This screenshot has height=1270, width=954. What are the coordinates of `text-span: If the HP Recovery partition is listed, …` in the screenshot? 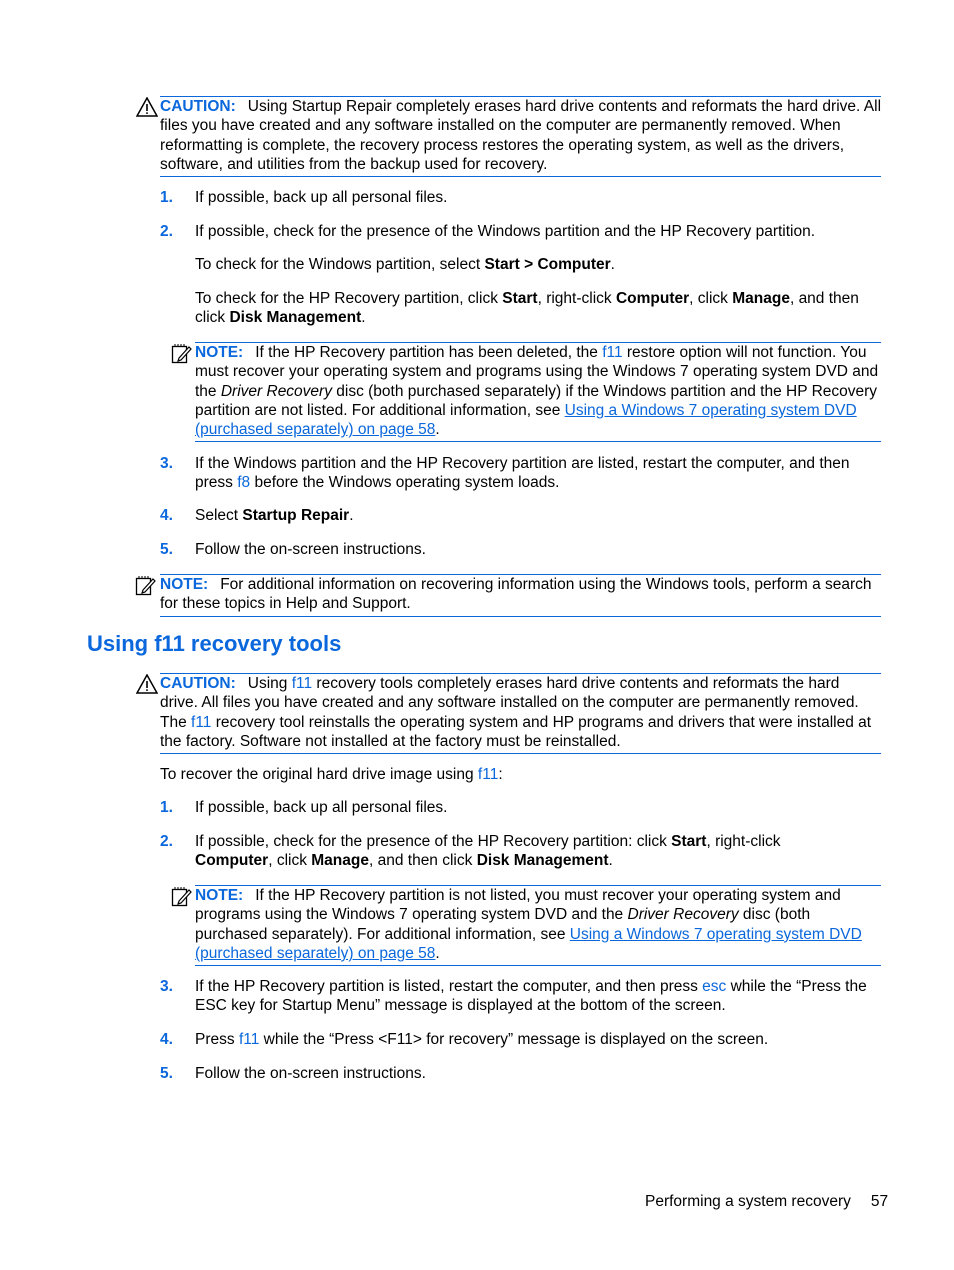 It's located at (449, 986).